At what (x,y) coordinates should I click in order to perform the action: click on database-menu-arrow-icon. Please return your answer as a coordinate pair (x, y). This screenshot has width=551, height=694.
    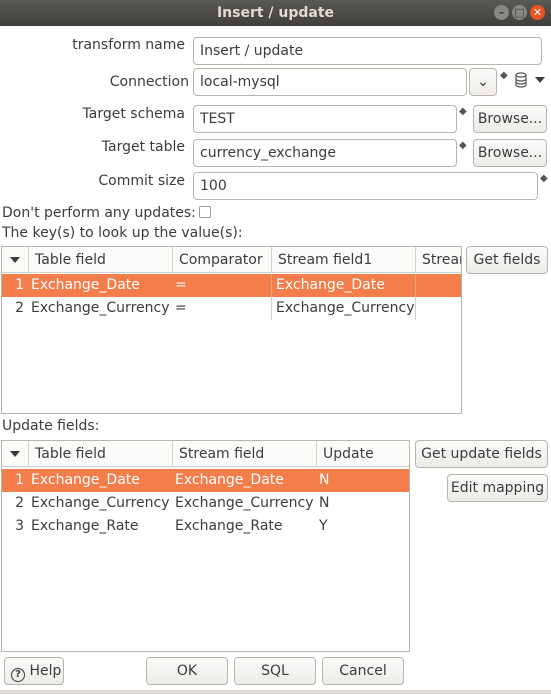
    Looking at the image, I should click on (540, 80).